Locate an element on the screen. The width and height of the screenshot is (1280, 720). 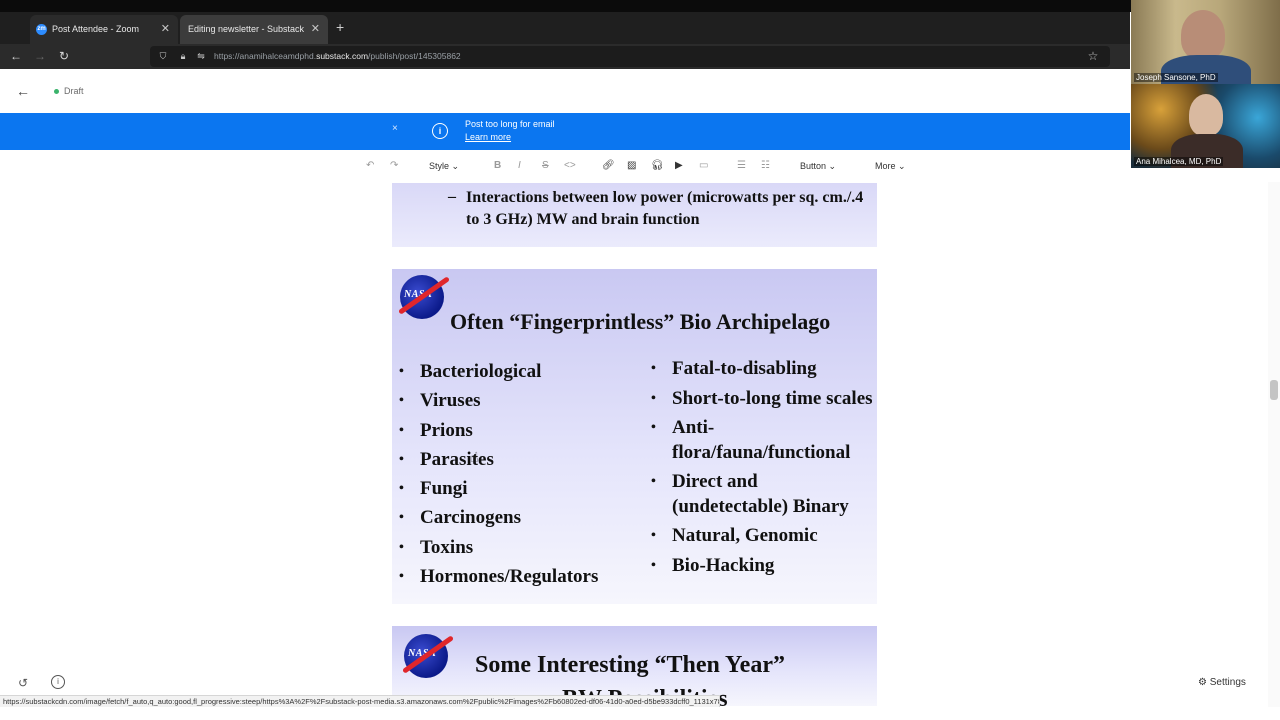
list-item: Direct and (undetectable) Binary is located at coordinates (759, 494).